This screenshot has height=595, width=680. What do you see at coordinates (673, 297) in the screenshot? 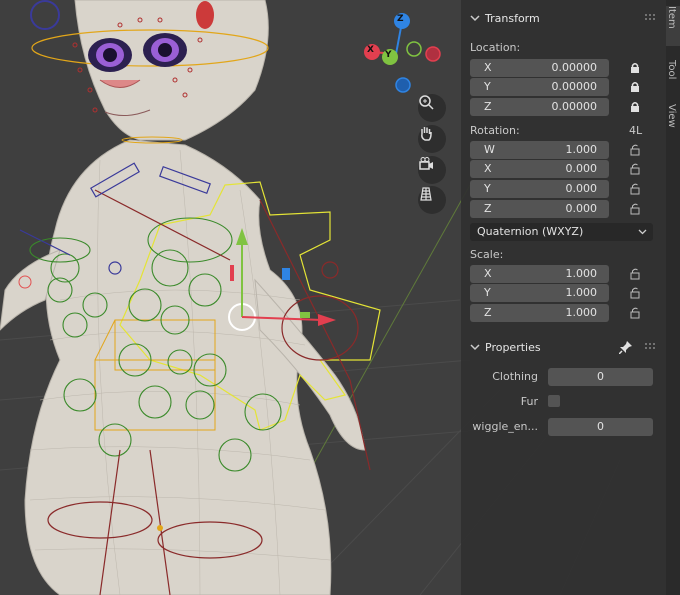
I see `sidebar-tabs: Item Tool View` at bounding box center [673, 297].